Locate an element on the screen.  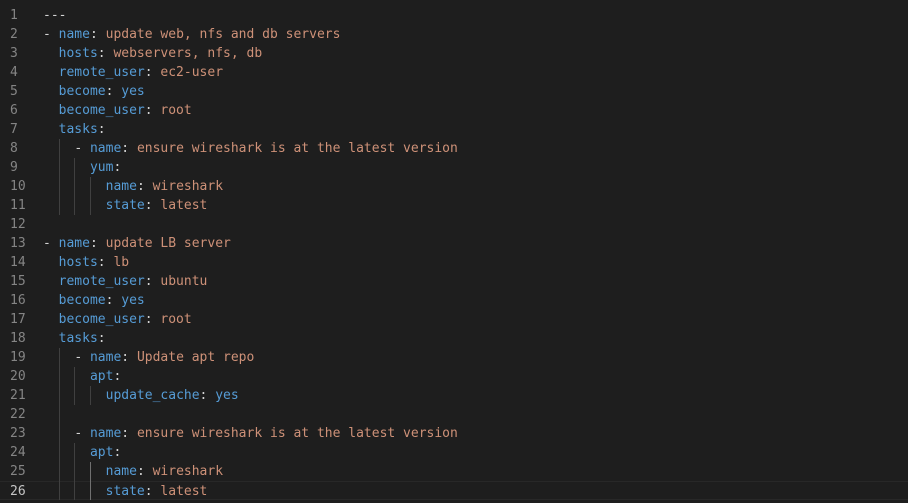
yaml-value: root is located at coordinates (176, 110).